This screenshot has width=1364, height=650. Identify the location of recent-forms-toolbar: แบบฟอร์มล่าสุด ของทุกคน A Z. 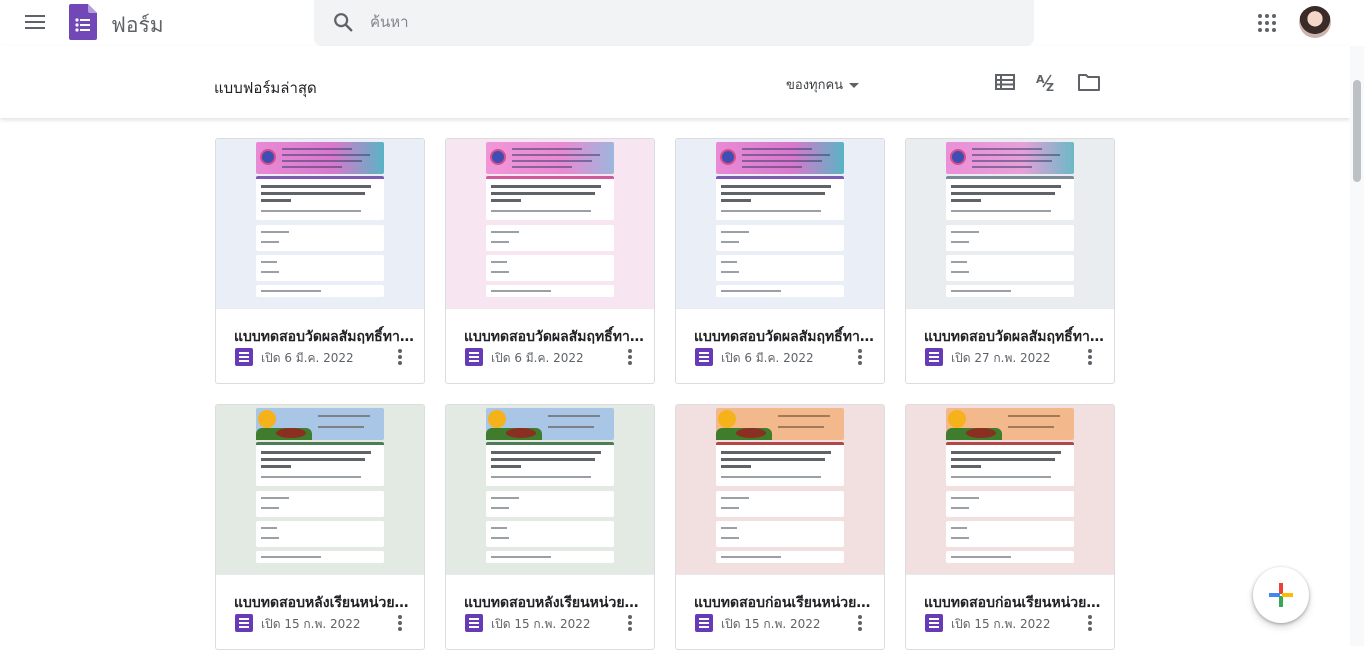
(675, 82).